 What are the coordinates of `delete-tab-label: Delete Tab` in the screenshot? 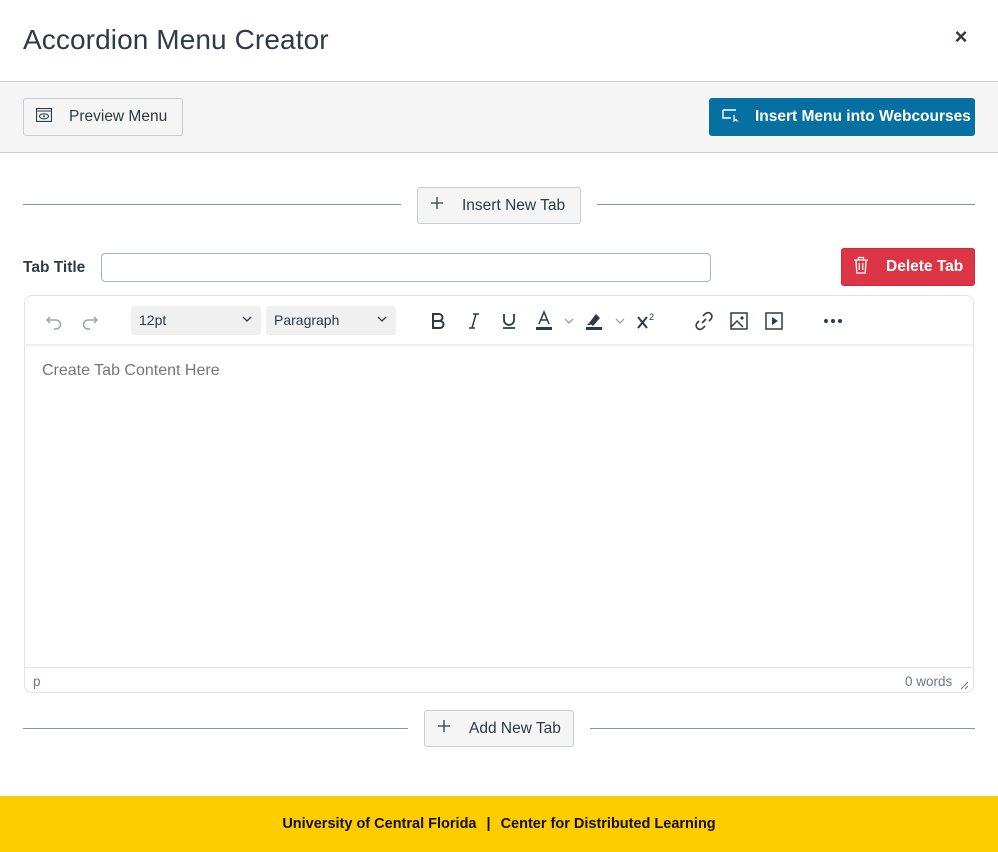 It's located at (925, 266).